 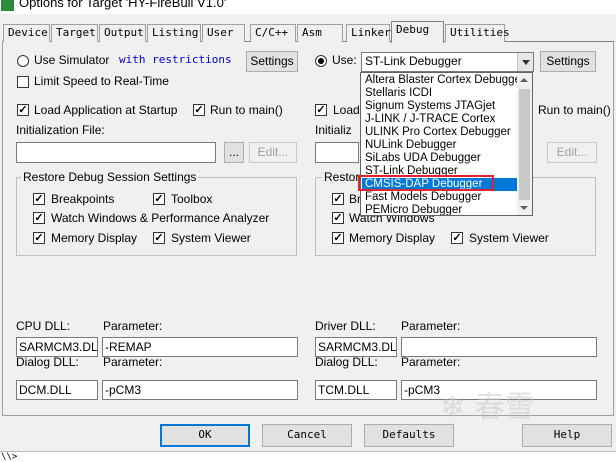 I want to click on tab-device: Device, so click(x=26, y=33).